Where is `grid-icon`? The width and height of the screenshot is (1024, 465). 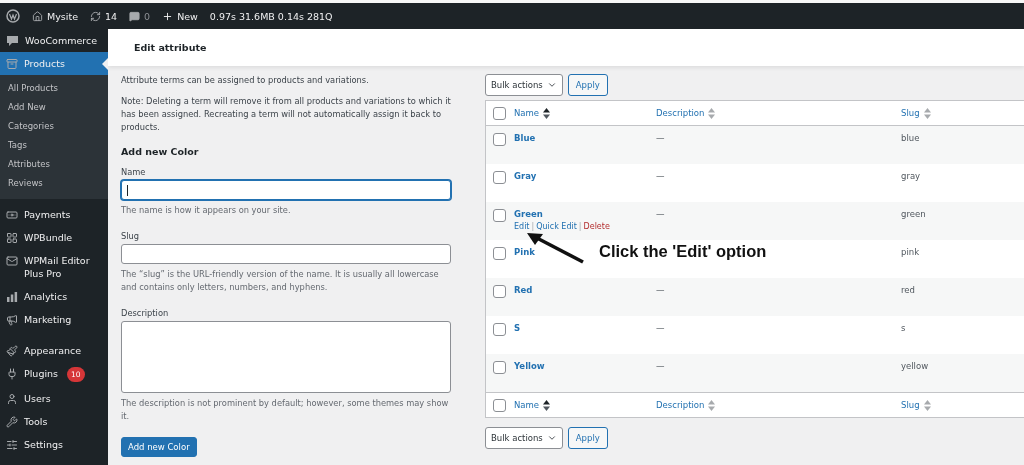
grid-icon is located at coordinates (12, 238).